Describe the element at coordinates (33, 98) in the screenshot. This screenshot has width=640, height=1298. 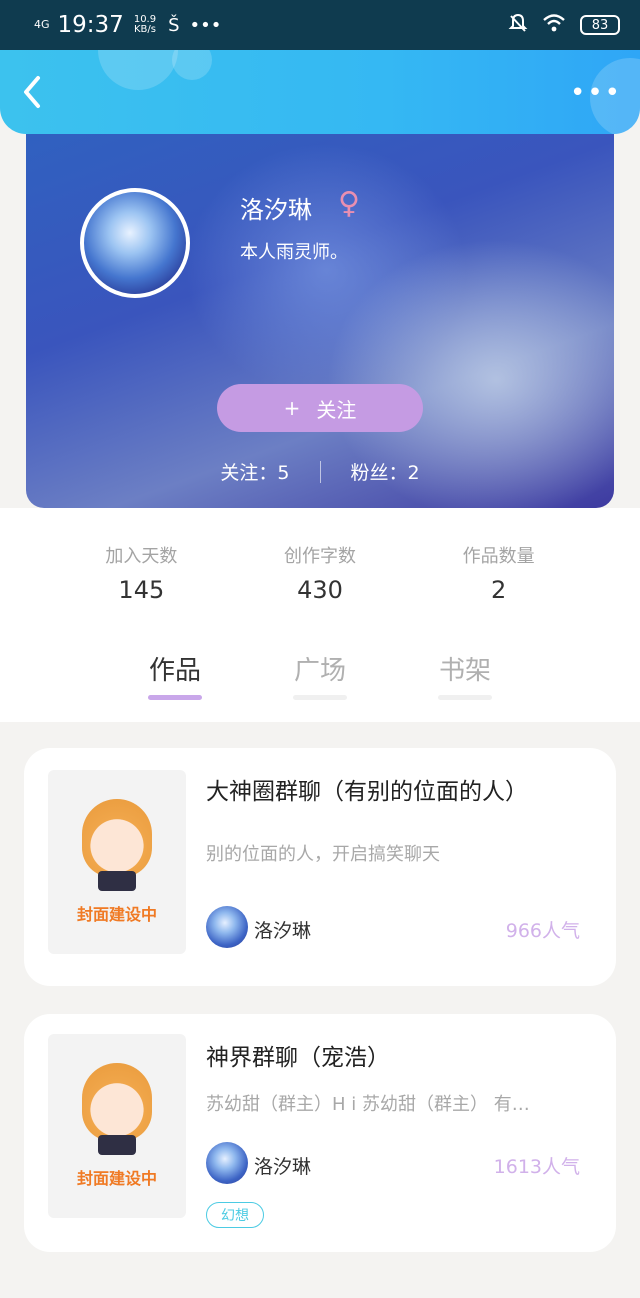
I see `chevron-left-icon` at that location.